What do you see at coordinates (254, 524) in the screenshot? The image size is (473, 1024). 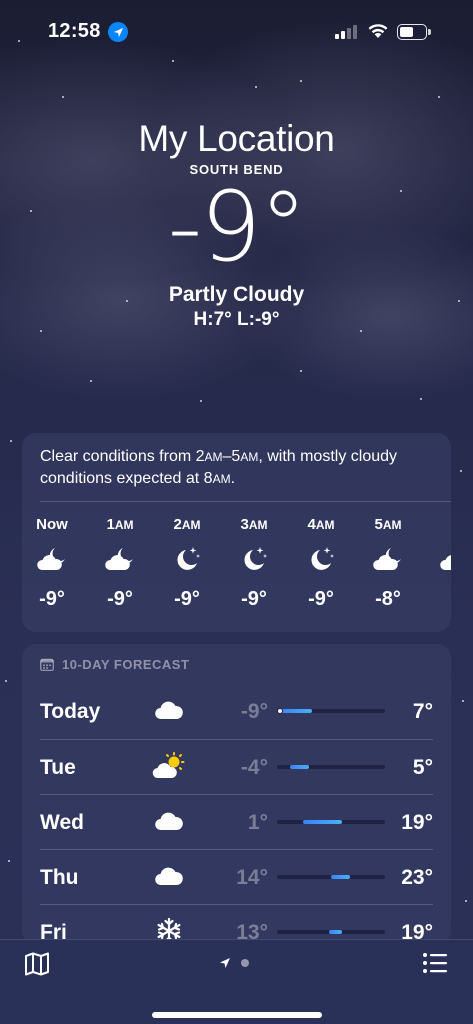 I see `hour-label: 3AM` at bounding box center [254, 524].